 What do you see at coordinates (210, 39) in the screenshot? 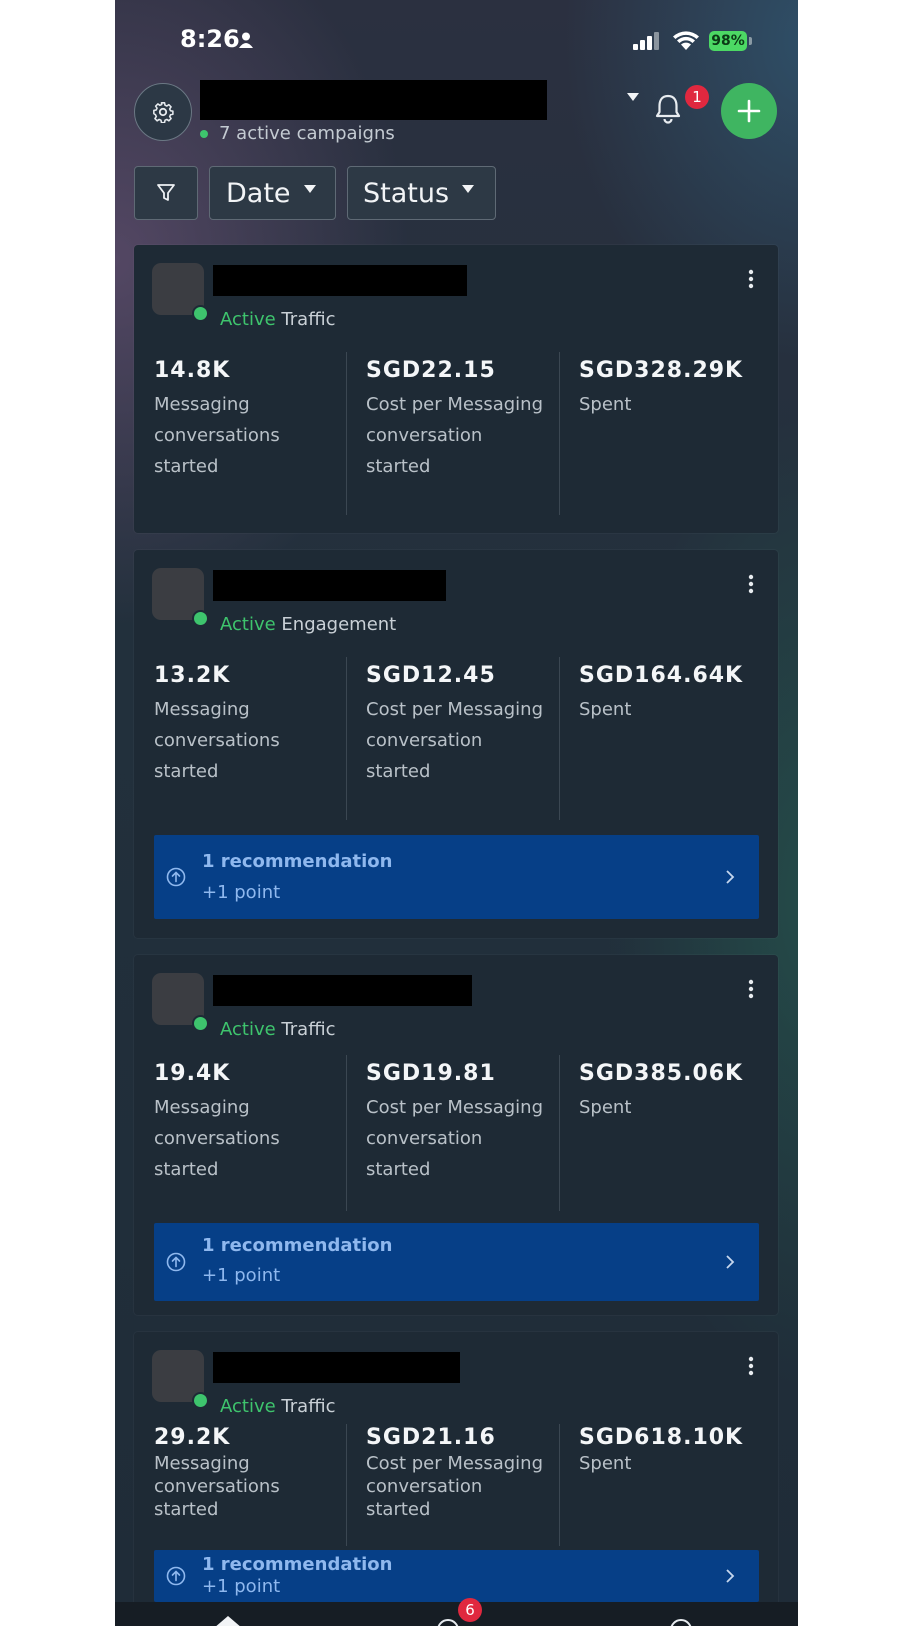
I see `status-time: 8:26` at bounding box center [210, 39].